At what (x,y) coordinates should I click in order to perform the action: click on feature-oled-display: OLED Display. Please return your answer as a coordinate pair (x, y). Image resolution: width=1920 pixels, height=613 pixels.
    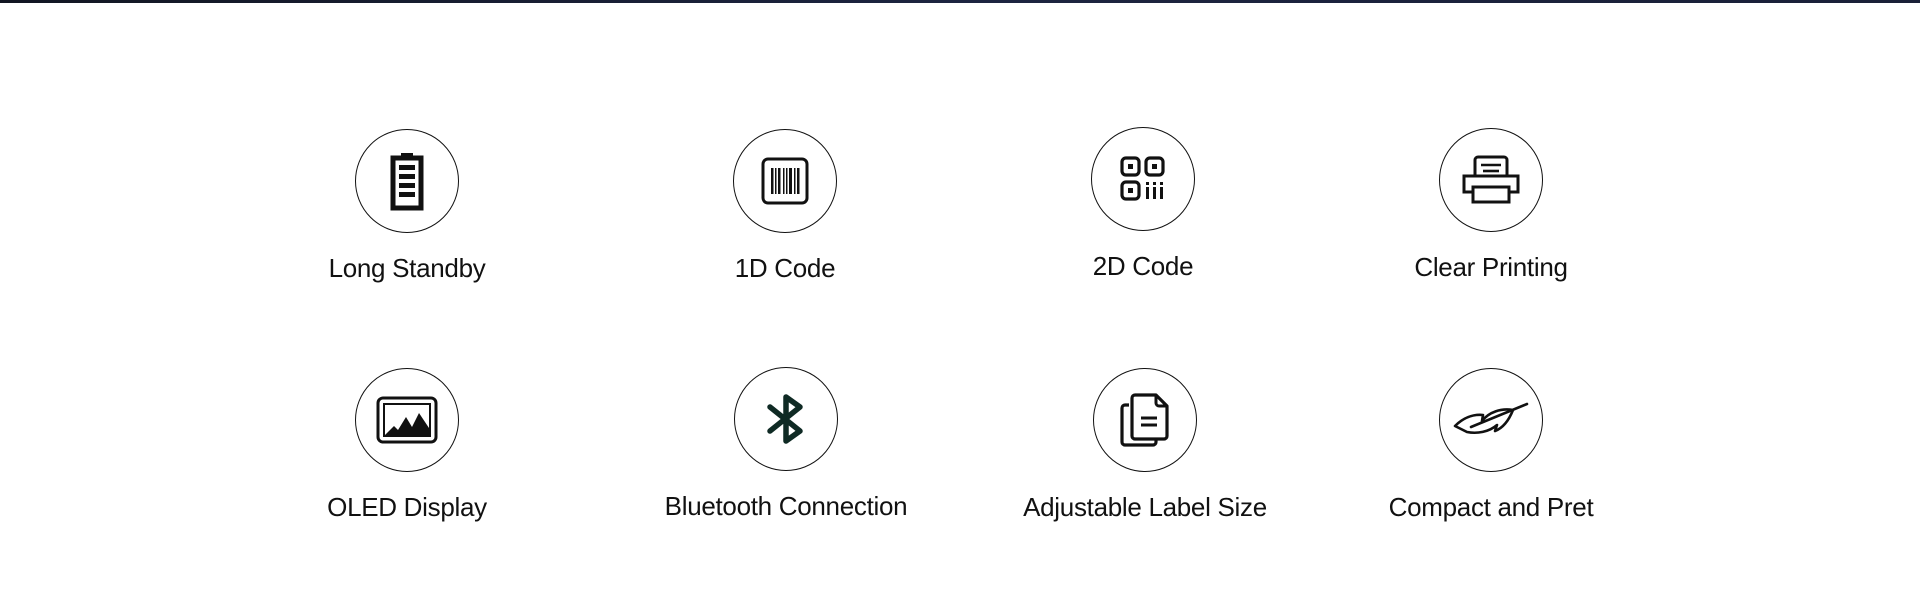
    Looking at the image, I should click on (407, 445).